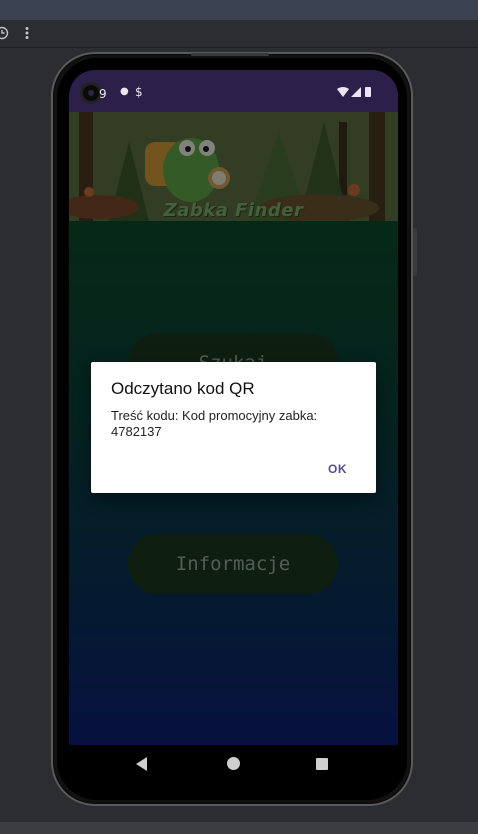  Describe the element at coordinates (415, 252) in the screenshot. I see `volume-button` at that location.